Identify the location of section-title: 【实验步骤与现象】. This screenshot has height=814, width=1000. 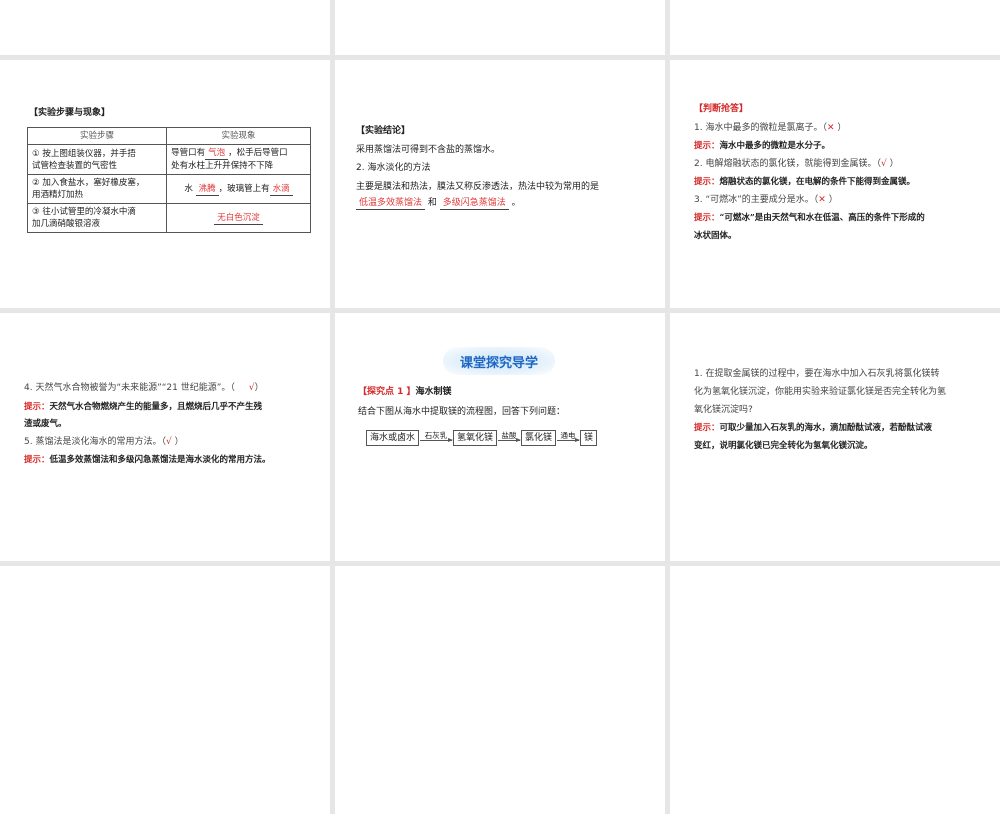
(70, 113).